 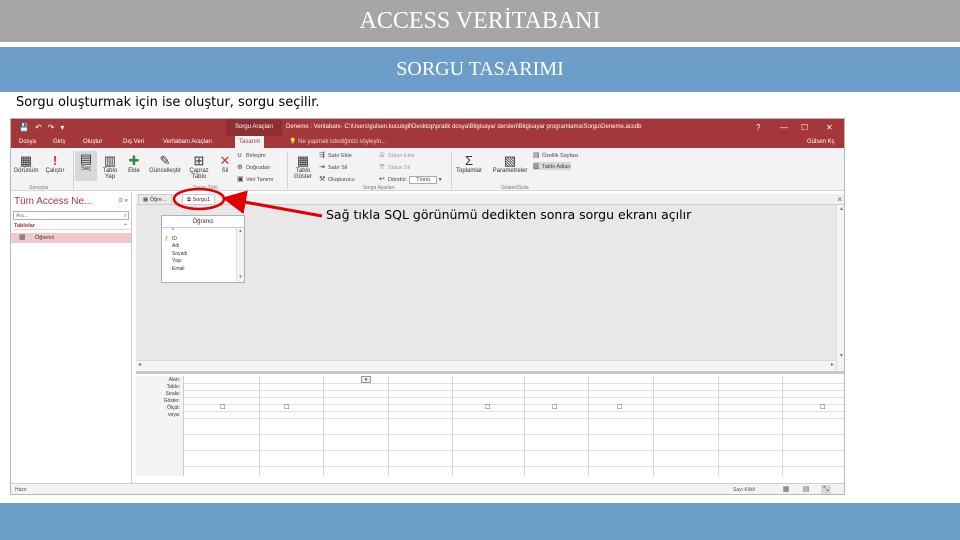 What do you see at coordinates (333, 167) in the screenshot?
I see `delete-rows-button: ⇥ Satır Sil` at bounding box center [333, 167].